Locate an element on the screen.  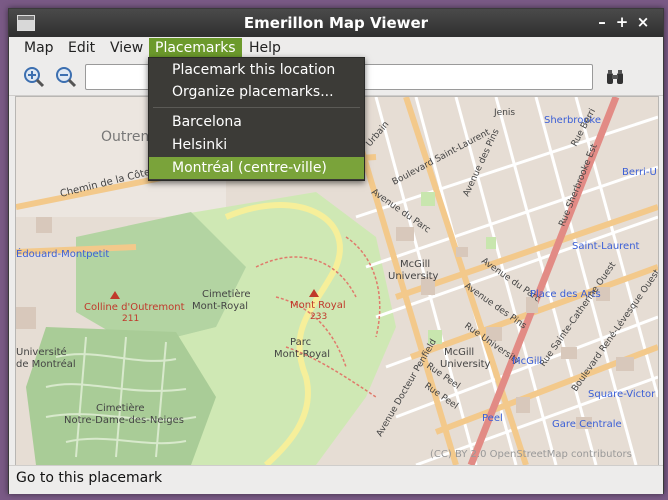
menu-help: Help is located at coordinates (265, 48).